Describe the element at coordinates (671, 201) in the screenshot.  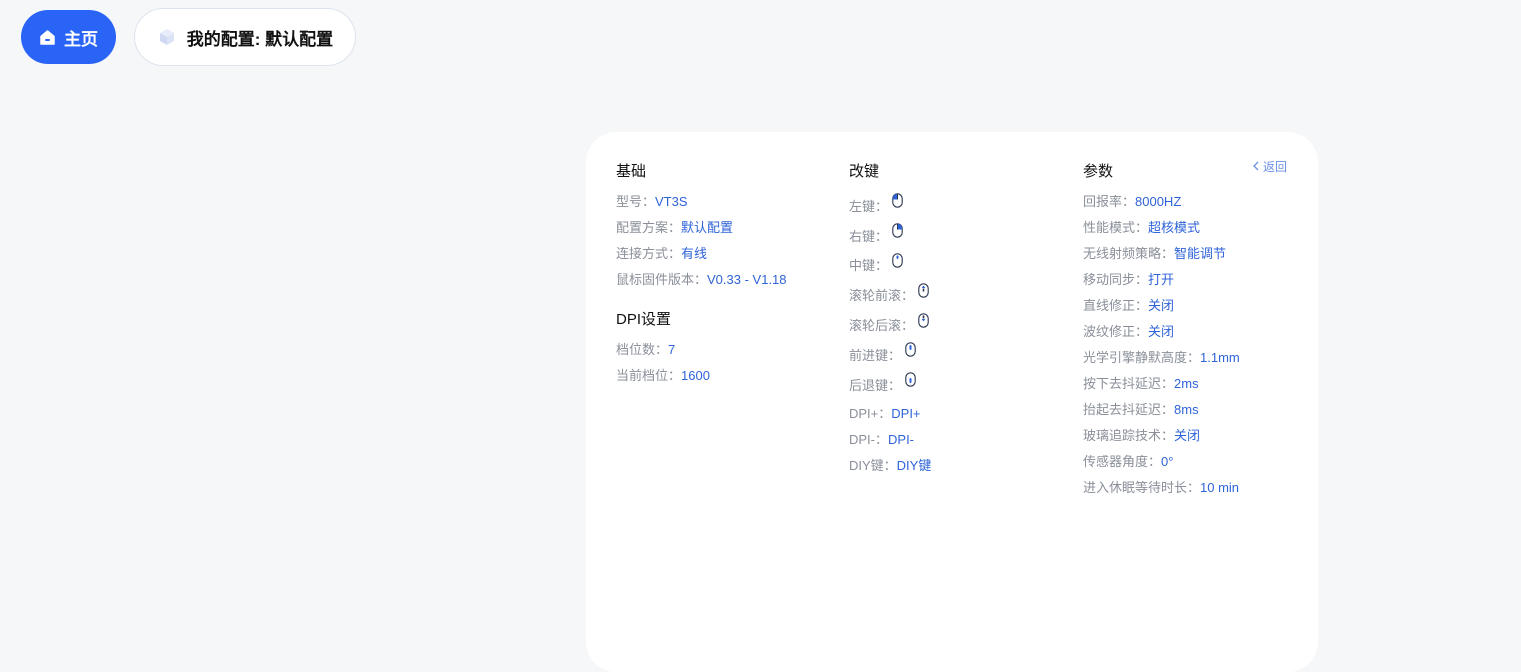
I see `row-value: VT3S` at that location.